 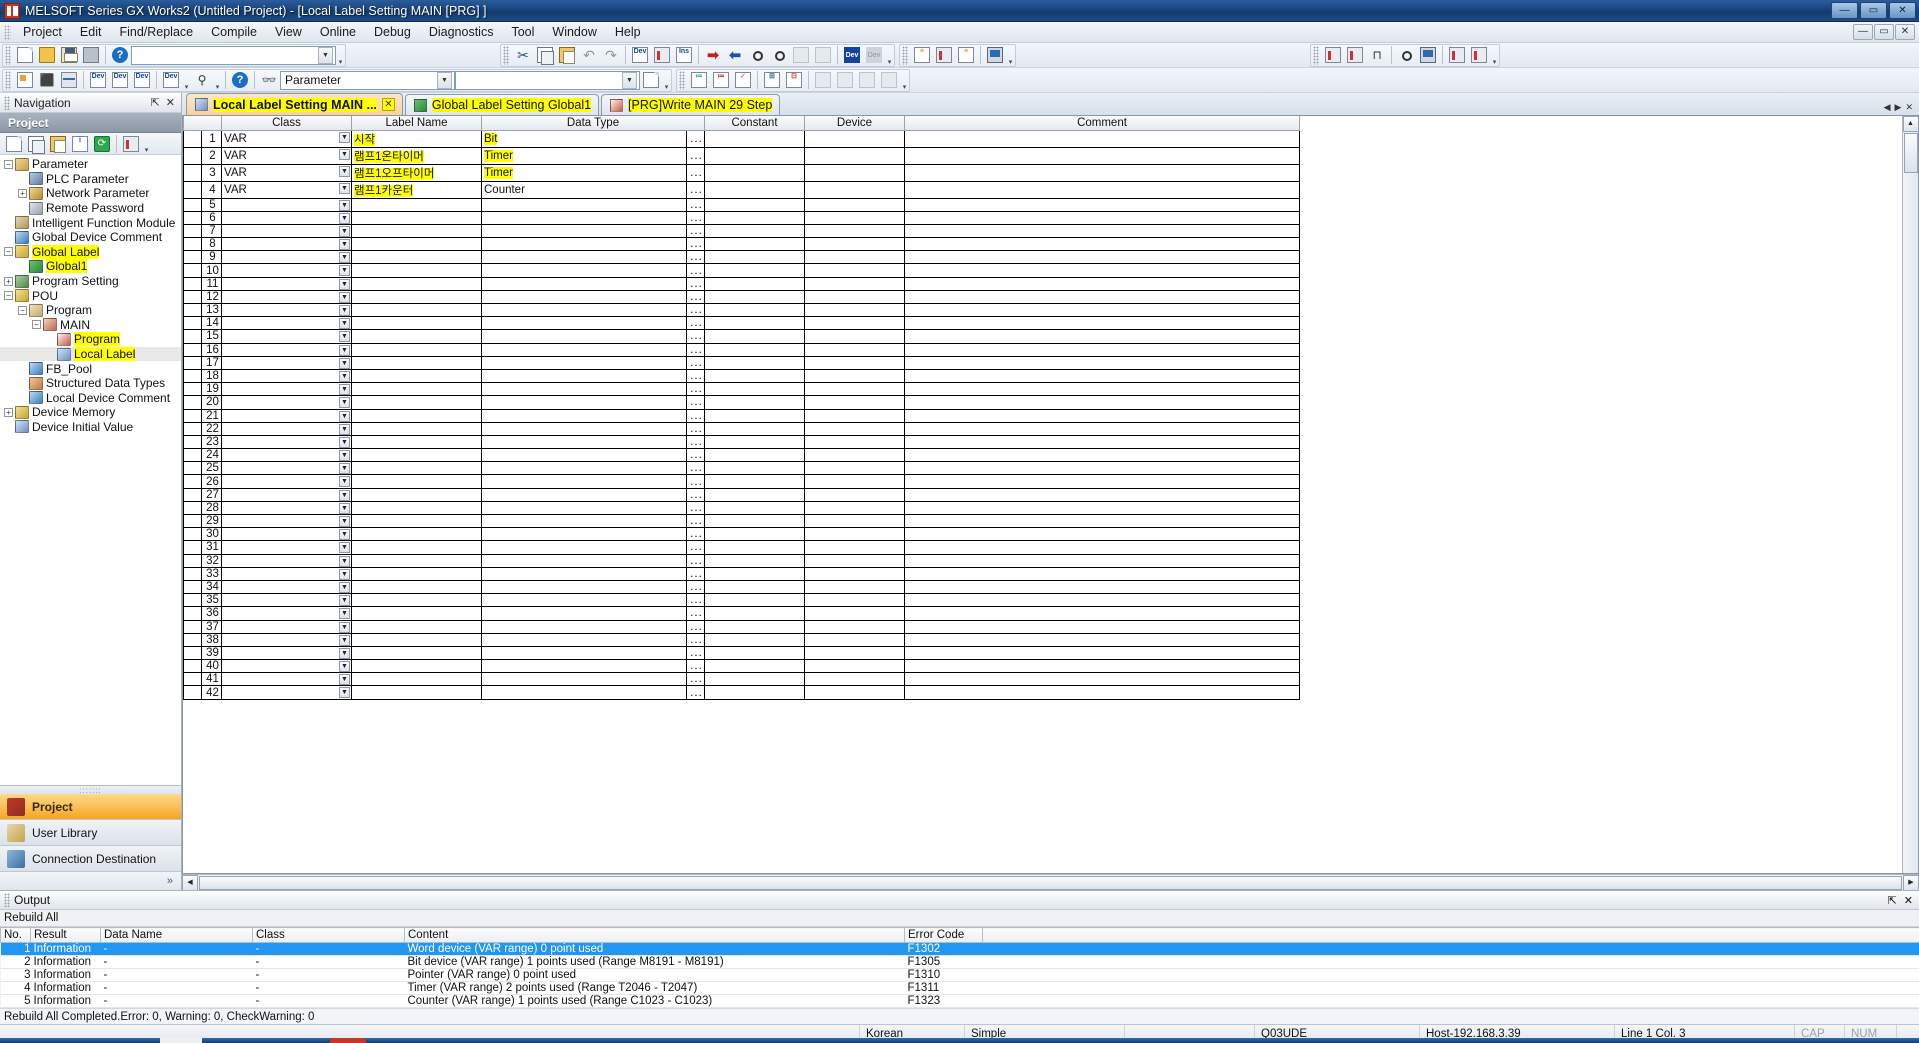 What do you see at coordinates (325, 55) in the screenshot?
I see `chevron-down-icon: ▼` at bounding box center [325, 55].